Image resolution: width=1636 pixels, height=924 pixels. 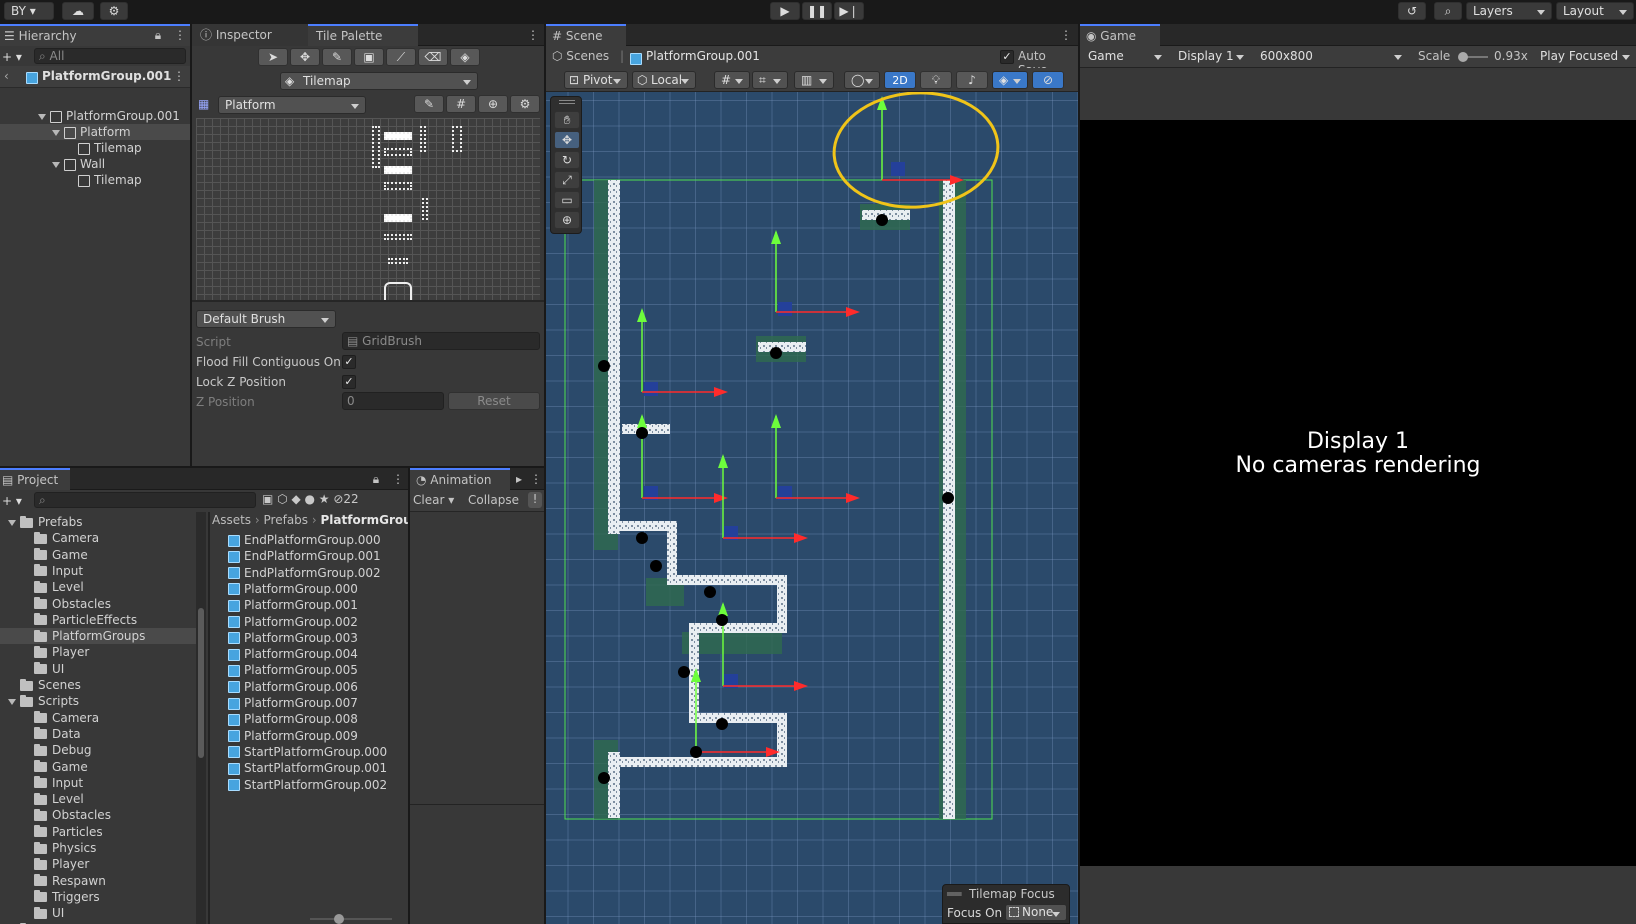 What do you see at coordinates (310, 785) in the screenshot?
I see `asset-item: StartPlatformGroup.002` at bounding box center [310, 785].